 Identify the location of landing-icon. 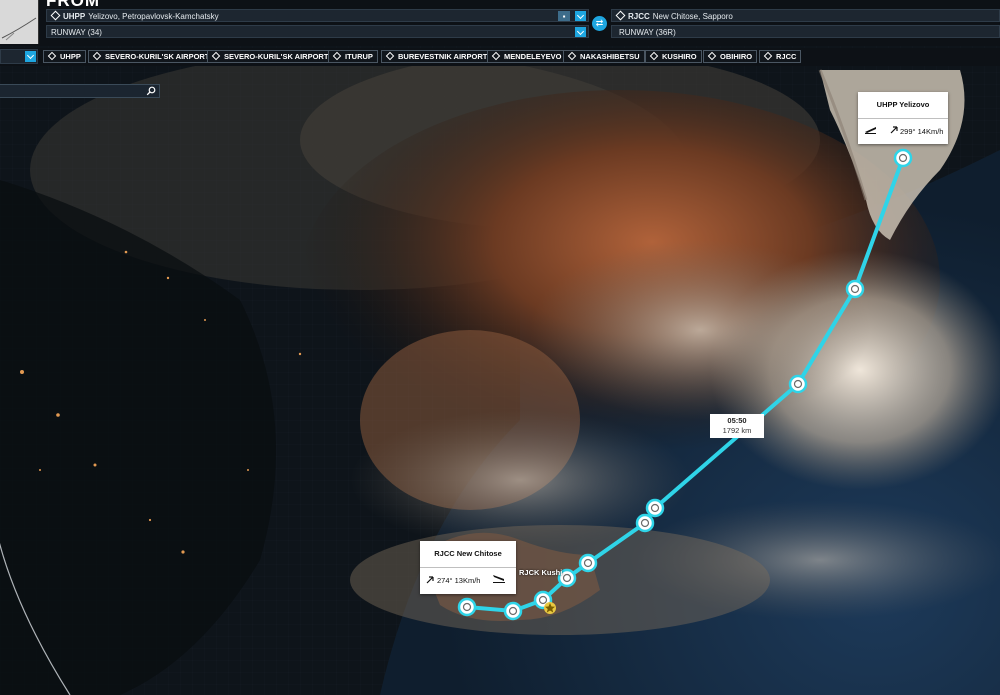
(499, 579).